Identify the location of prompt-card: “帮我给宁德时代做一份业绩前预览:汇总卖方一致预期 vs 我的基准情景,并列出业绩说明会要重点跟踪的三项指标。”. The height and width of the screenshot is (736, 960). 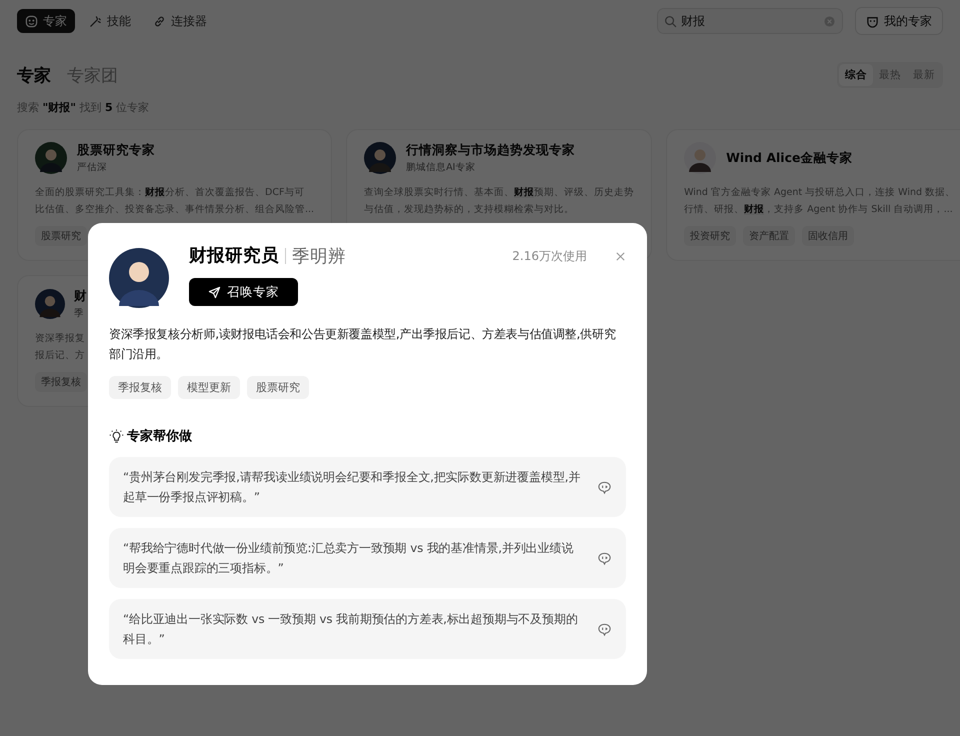
(367, 558).